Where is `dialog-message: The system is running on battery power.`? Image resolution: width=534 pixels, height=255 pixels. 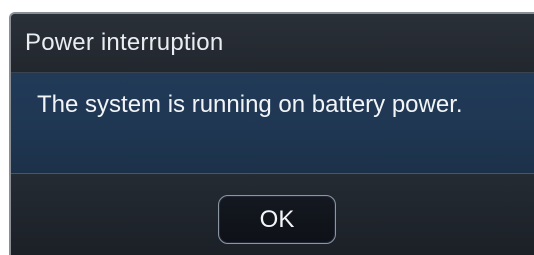
dialog-message: The system is running on battery power. is located at coordinates (250, 104).